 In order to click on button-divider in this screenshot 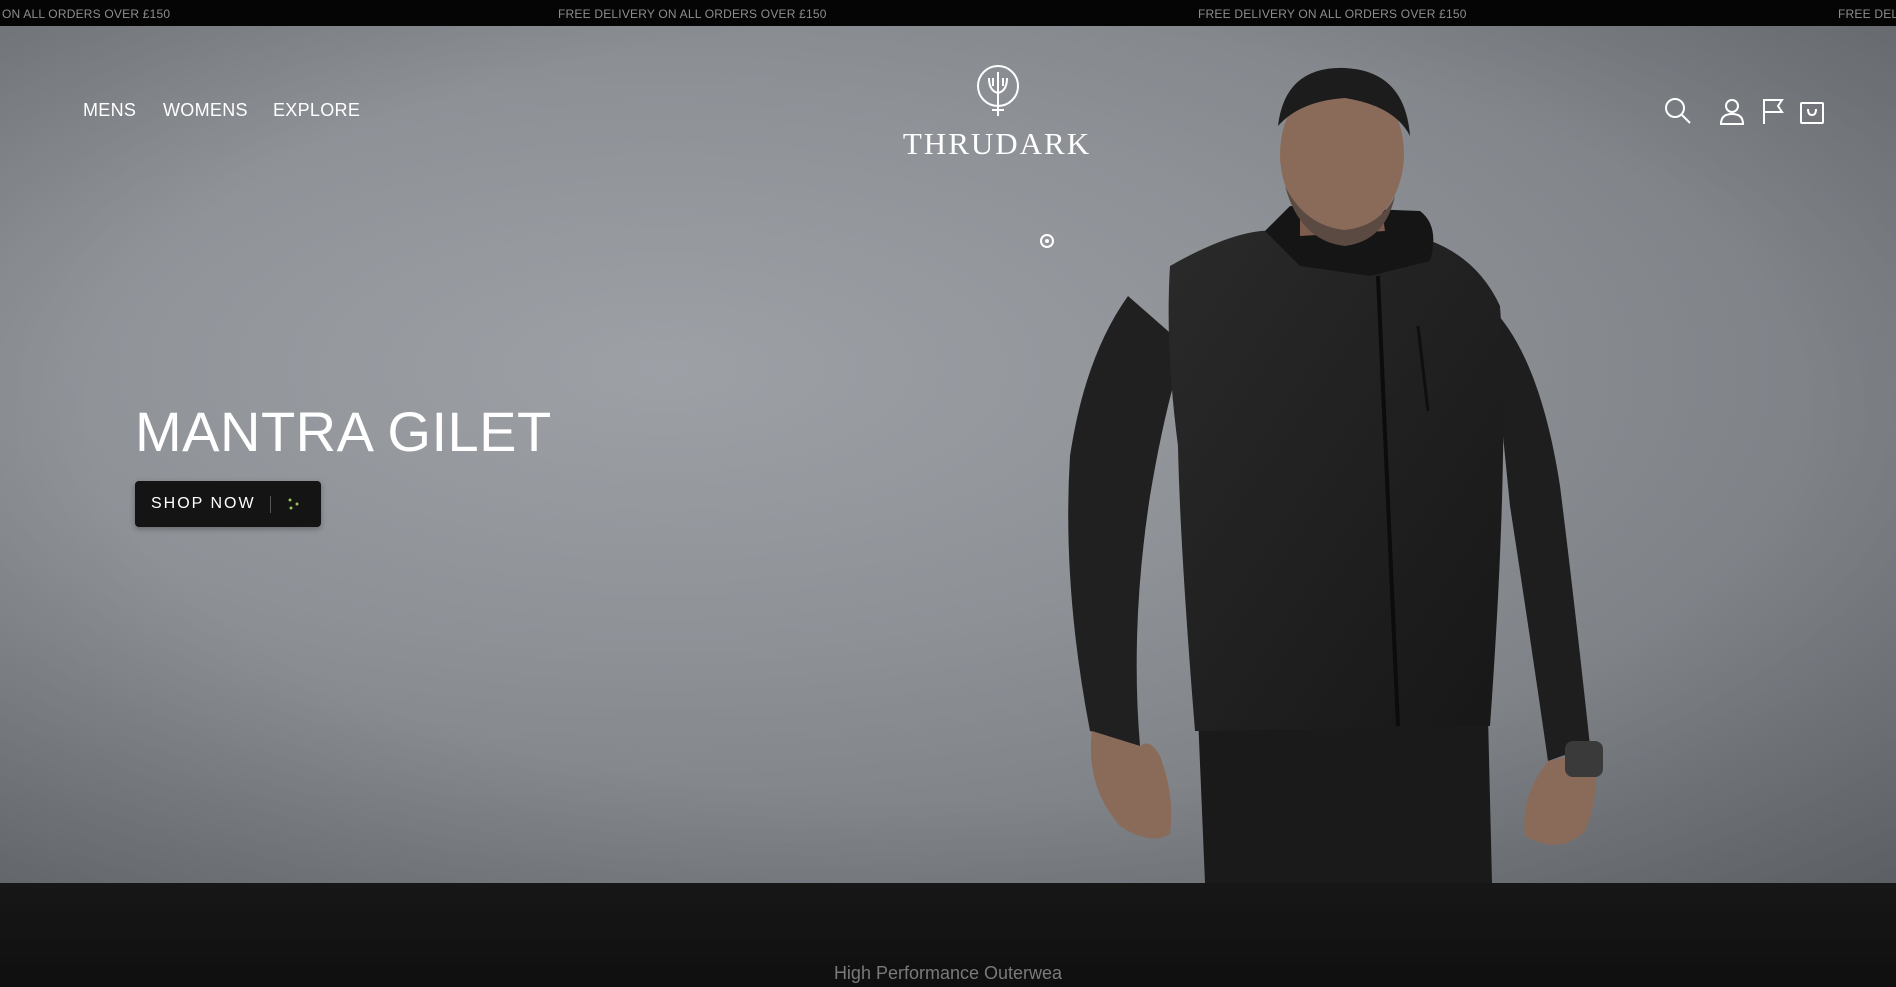, I will do `click(270, 504)`.